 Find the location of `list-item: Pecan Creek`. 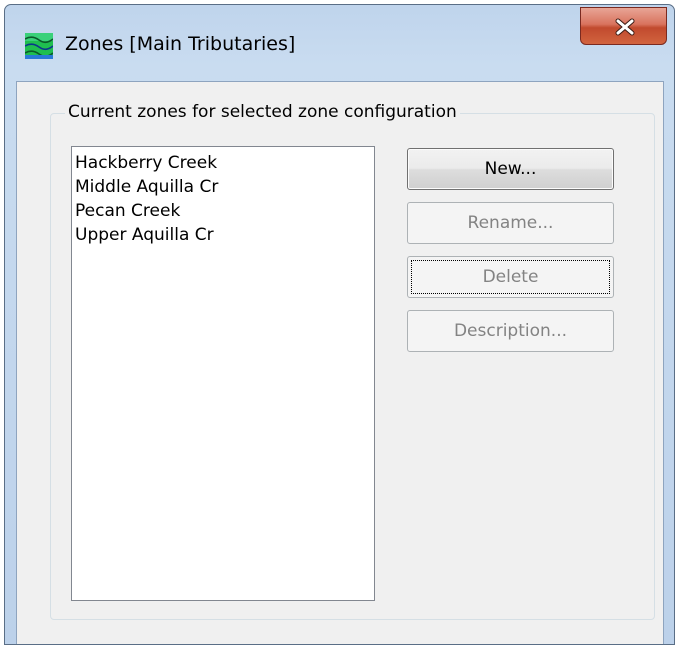

list-item: Pecan Creek is located at coordinates (127, 211).